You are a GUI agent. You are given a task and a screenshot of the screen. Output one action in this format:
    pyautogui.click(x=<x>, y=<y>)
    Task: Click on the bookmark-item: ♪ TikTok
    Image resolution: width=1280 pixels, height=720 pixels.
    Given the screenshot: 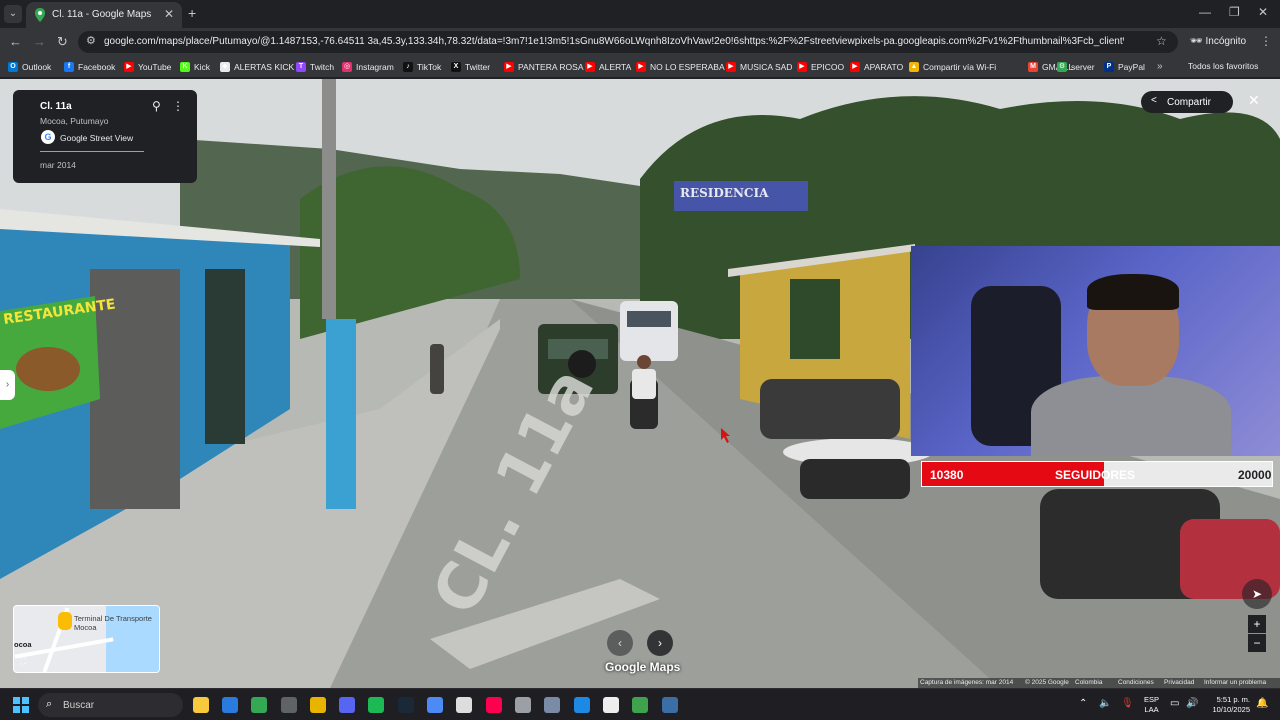 What is the action you would take?
    pyautogui.click(x=422, y=67)
    